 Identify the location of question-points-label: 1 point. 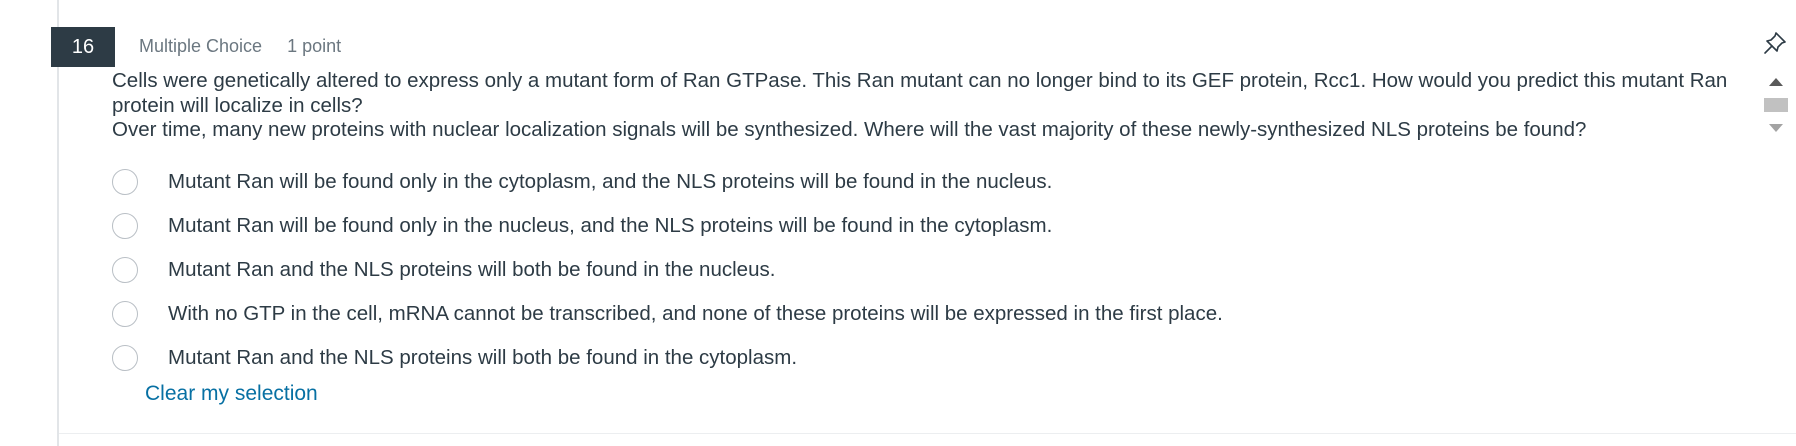
(314, 46).